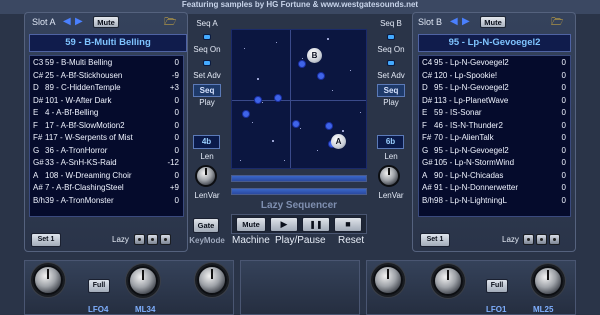 Image resolution: width=600 pixels, height=315 pixels. What do you see at coordinates (494, 76) in the screenshot?
I see `list-item: C# 120 - Lp-Spookie! 0` at bounding box center [494, 76].